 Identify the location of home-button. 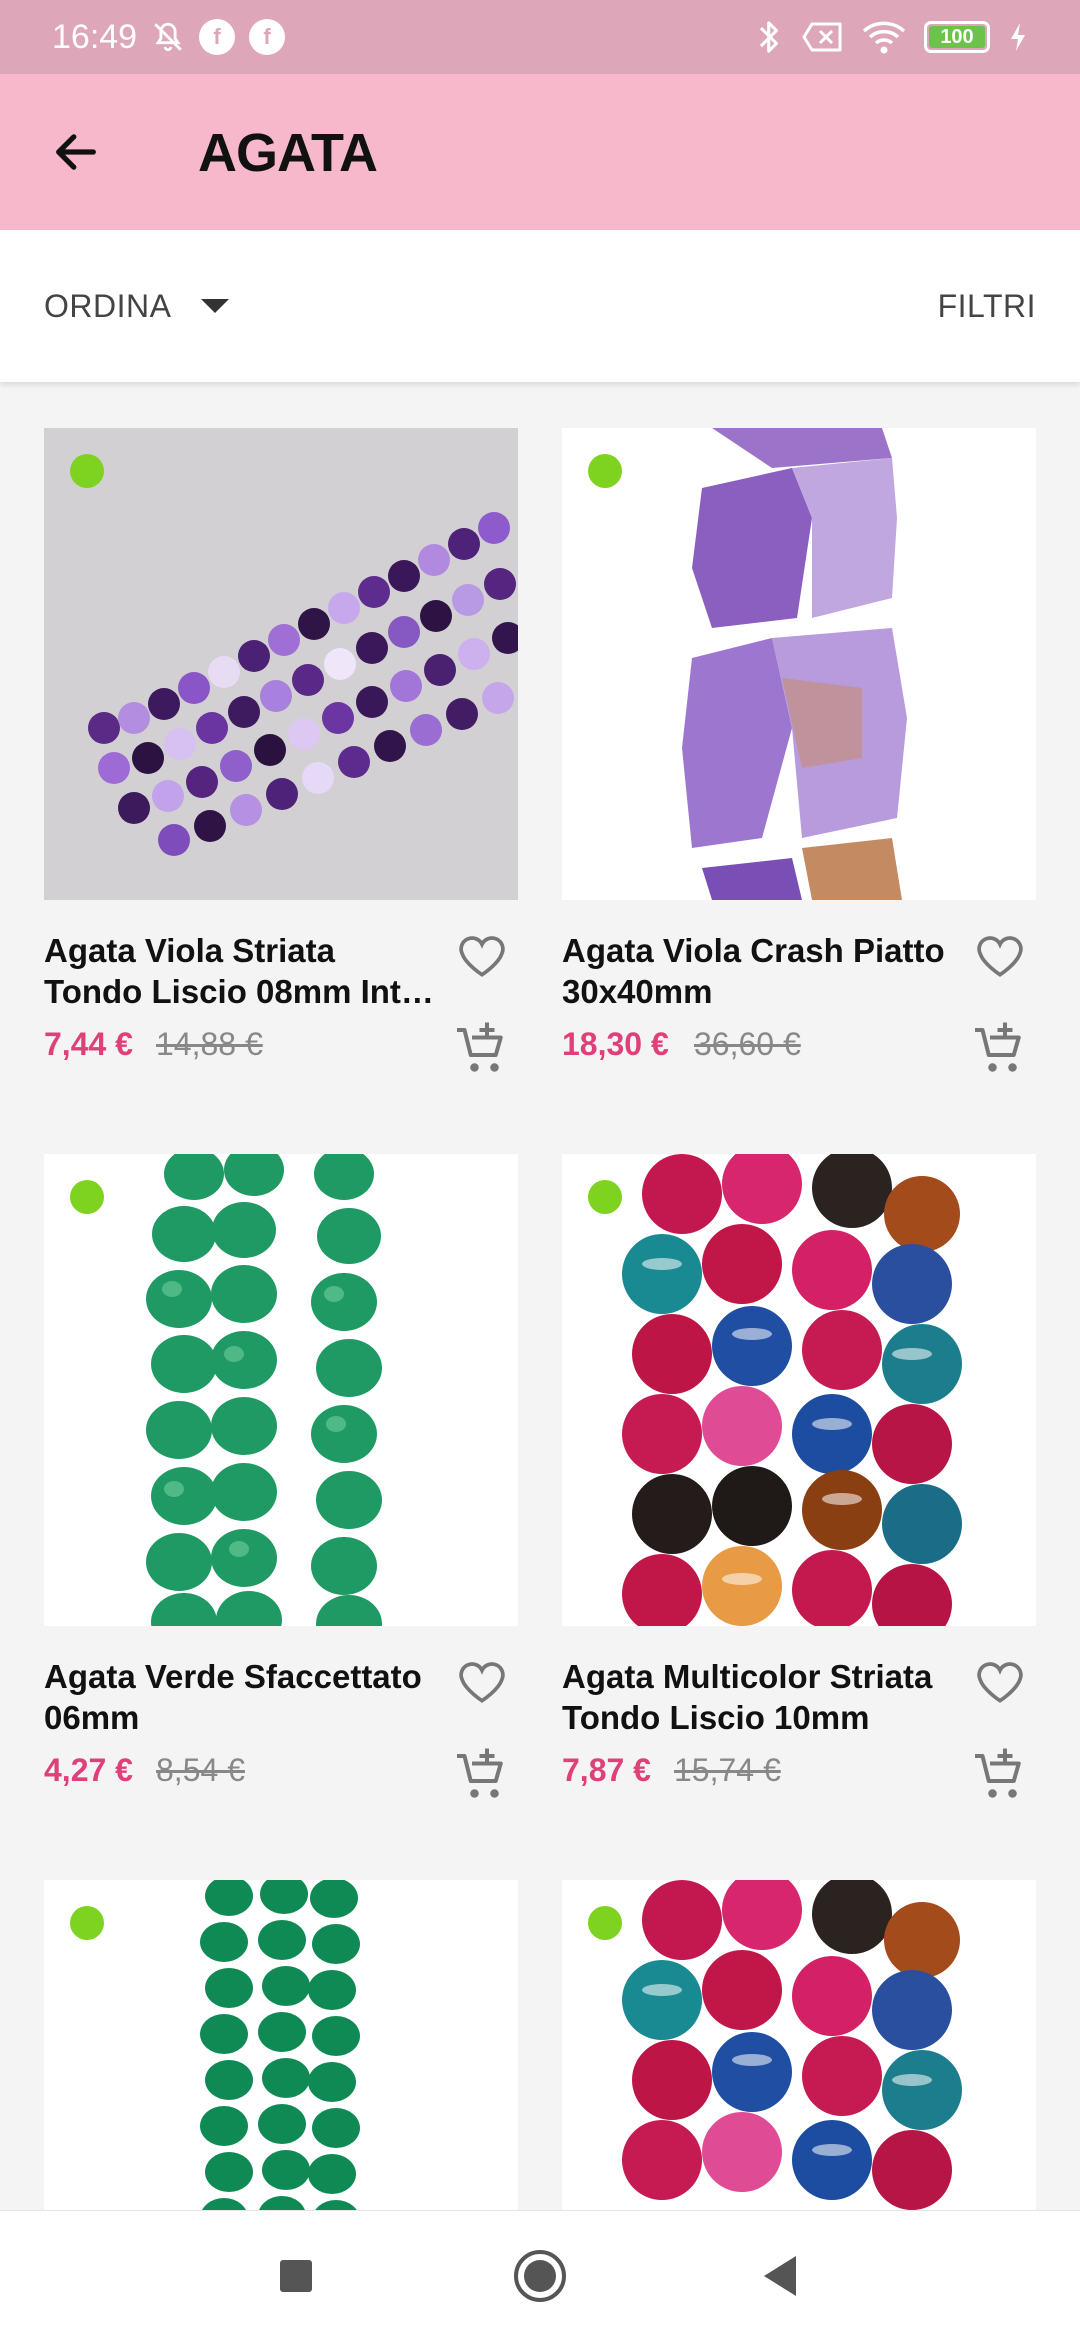
(540, 2276).